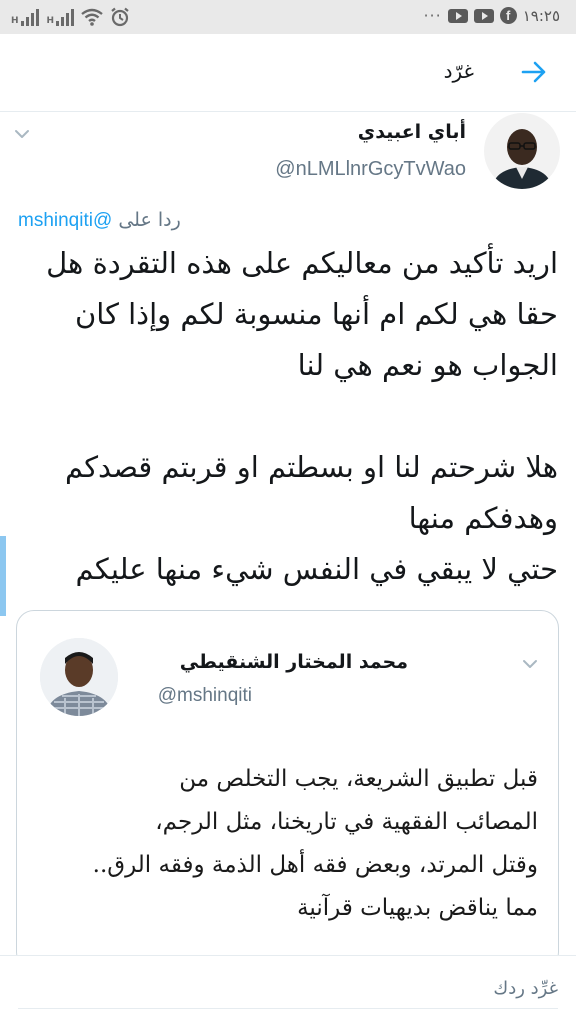  I want to click on quoted-author-name: محمد المختار الشنقيطي, so click(293, 662).